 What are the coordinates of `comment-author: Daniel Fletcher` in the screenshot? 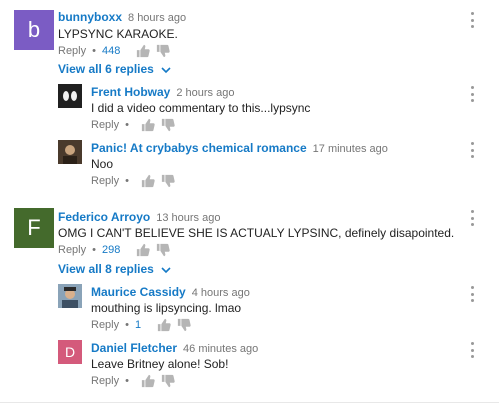 It's located at (134, 348).